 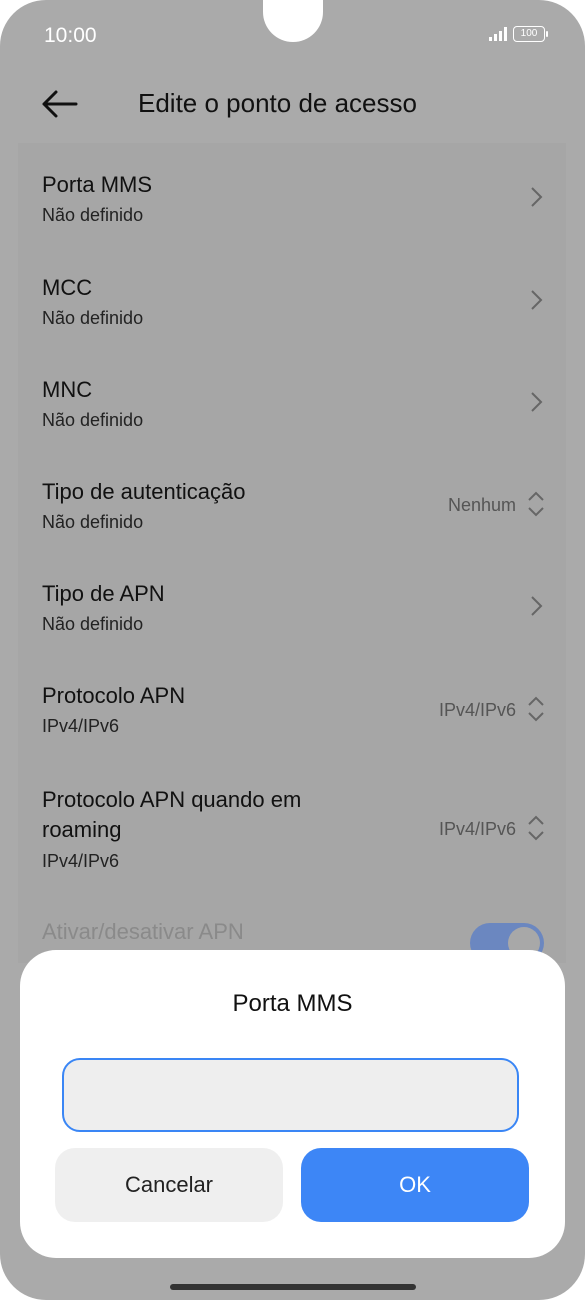 I want to click on list-item-mcc: MCC Não definido, so click(x=292, y=297).